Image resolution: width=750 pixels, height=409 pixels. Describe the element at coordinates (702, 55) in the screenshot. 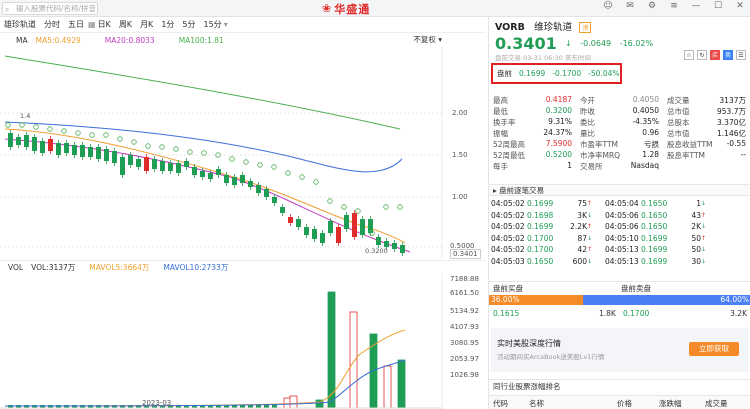

I see `refresh-icon: ↻` at that location.